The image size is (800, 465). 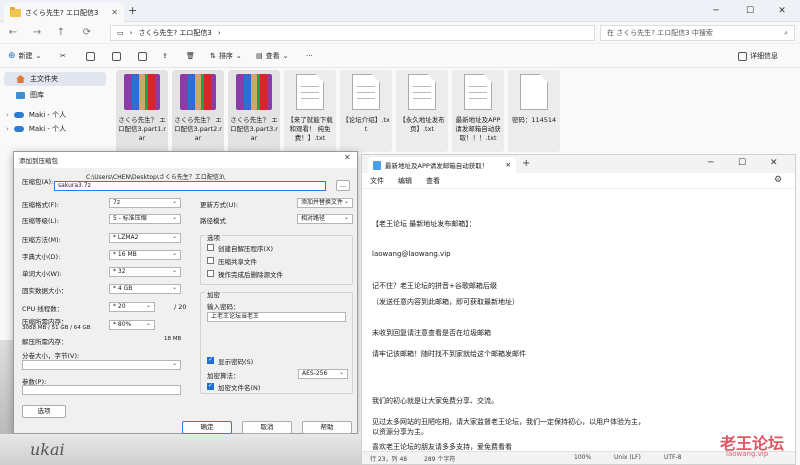 What do you see at coordinates (267, 427) in the screenshot?
I see `cancel-button: 取消` at bounding box center [267, 427].